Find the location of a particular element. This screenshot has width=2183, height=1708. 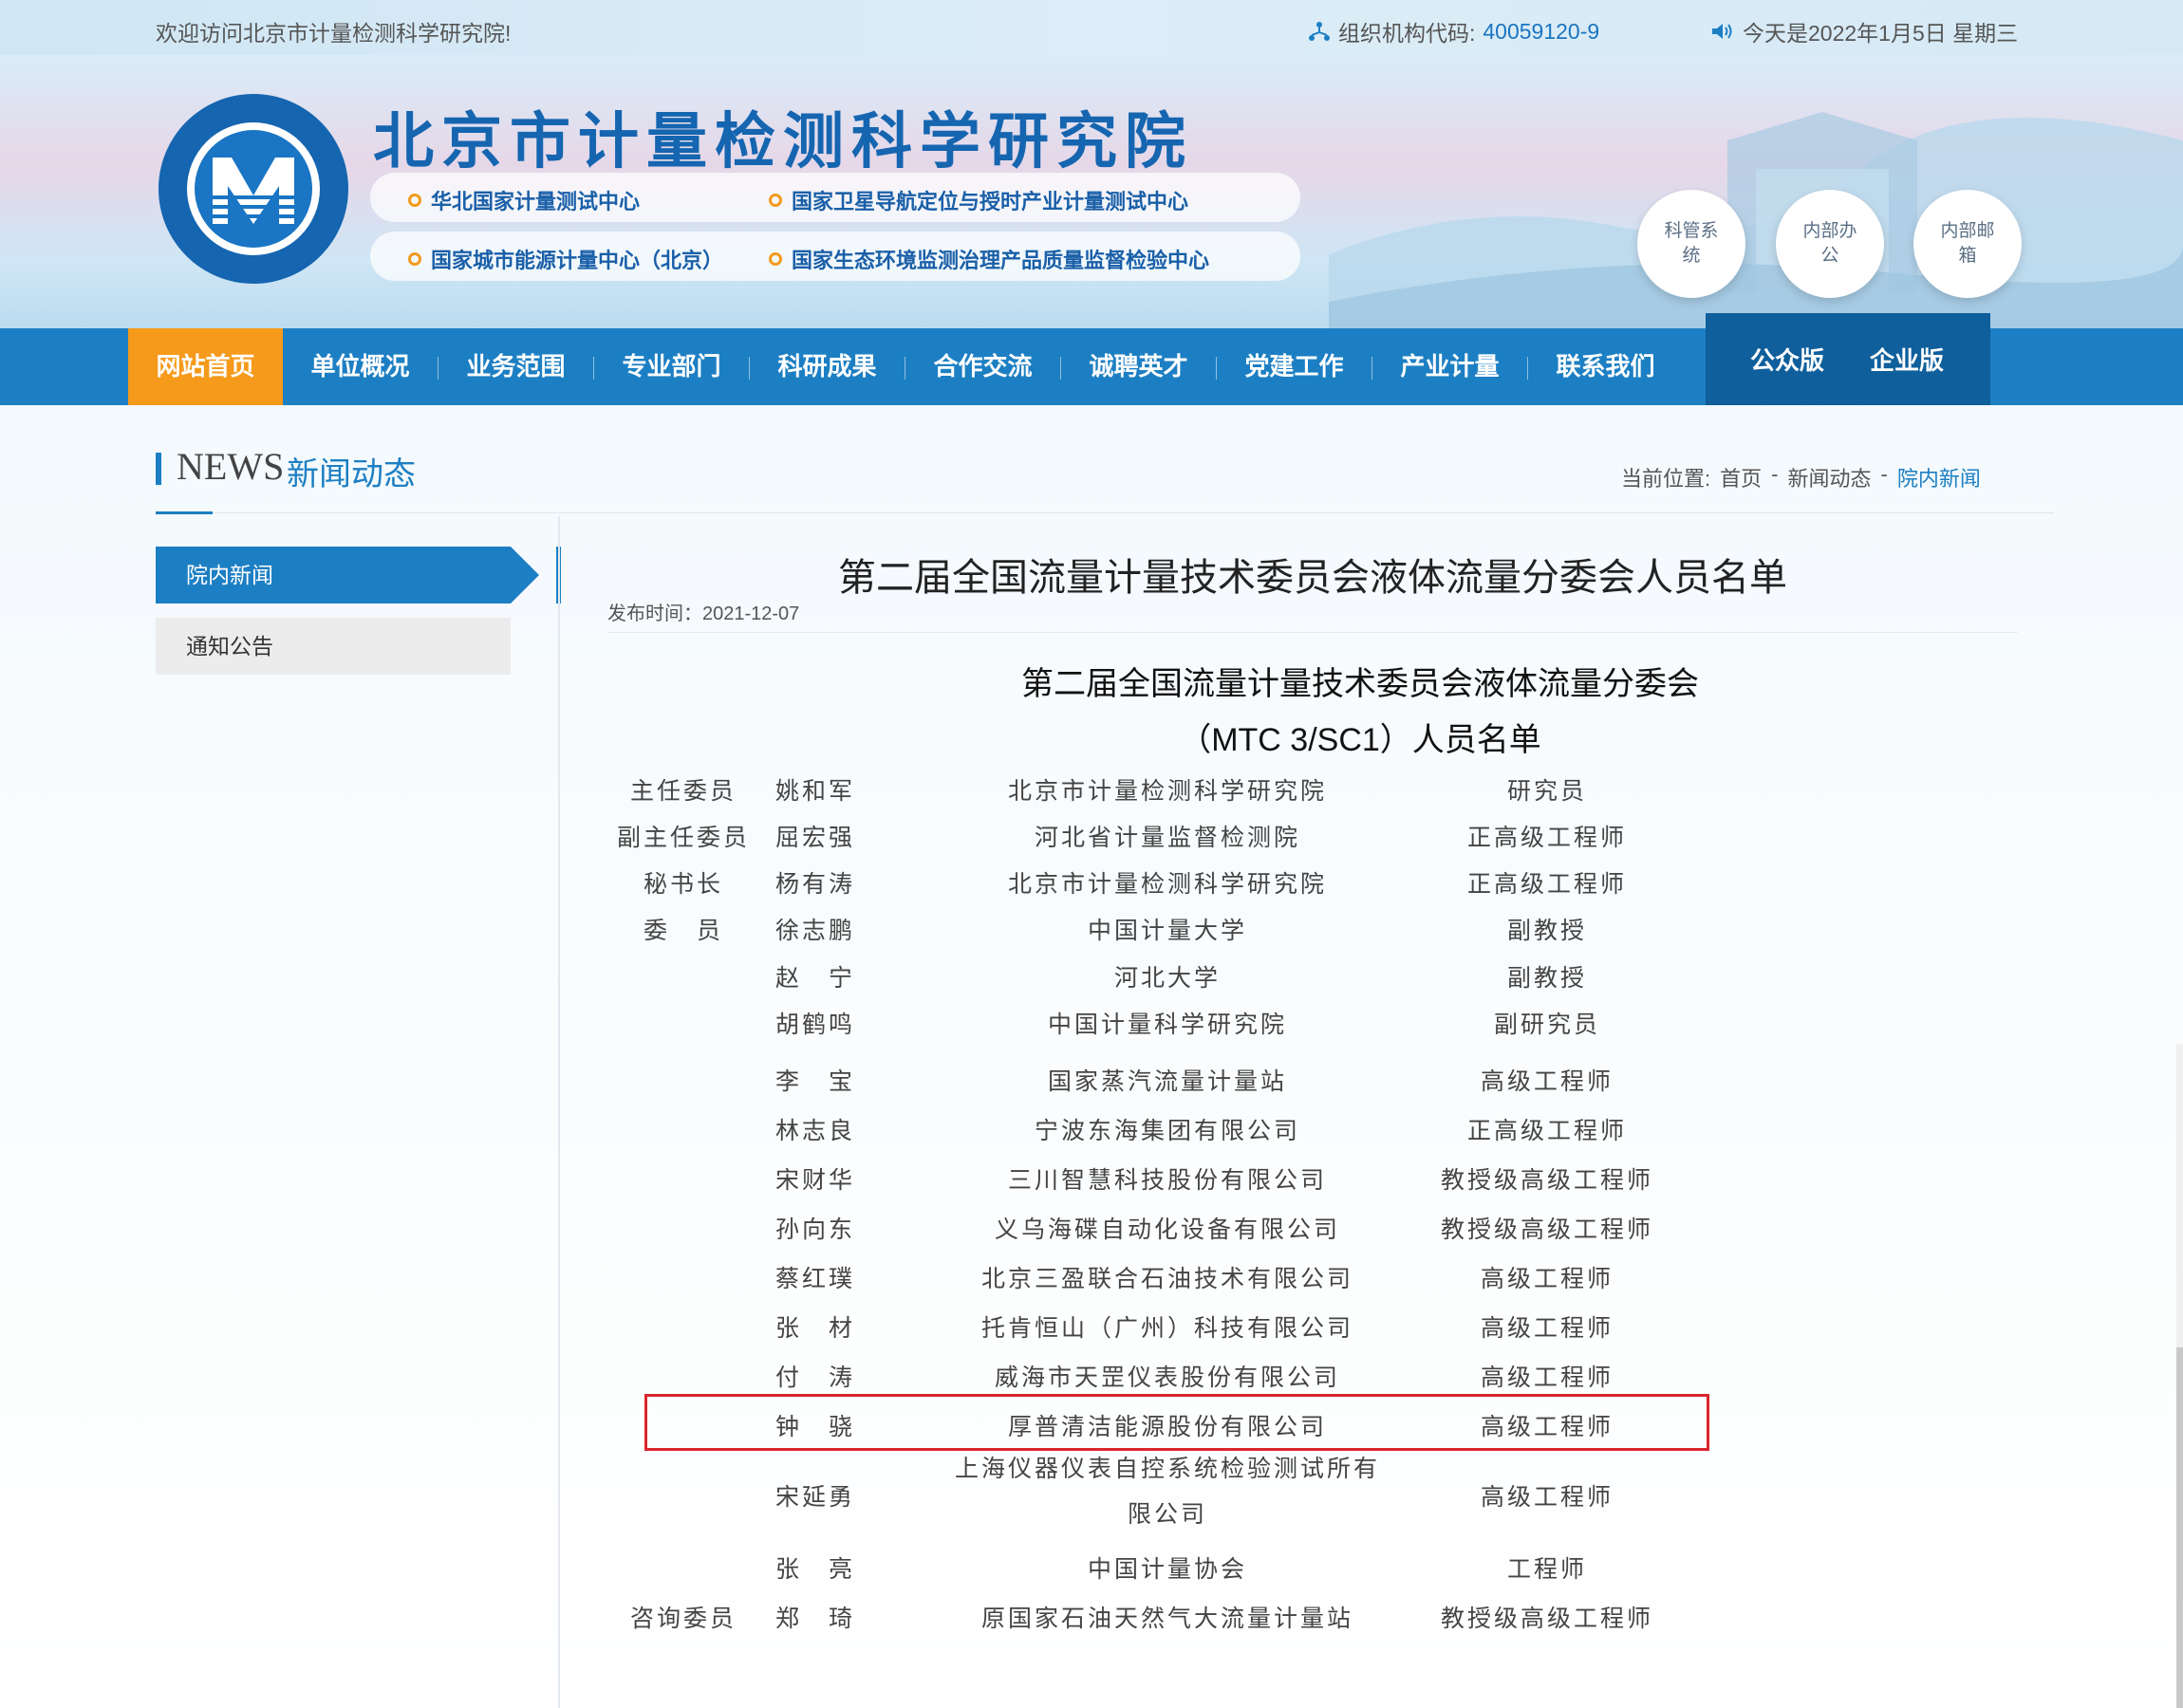

center-label: 国家生态环境监测治理产品质量监督检验中心 is located at coordinates (1001, 261).